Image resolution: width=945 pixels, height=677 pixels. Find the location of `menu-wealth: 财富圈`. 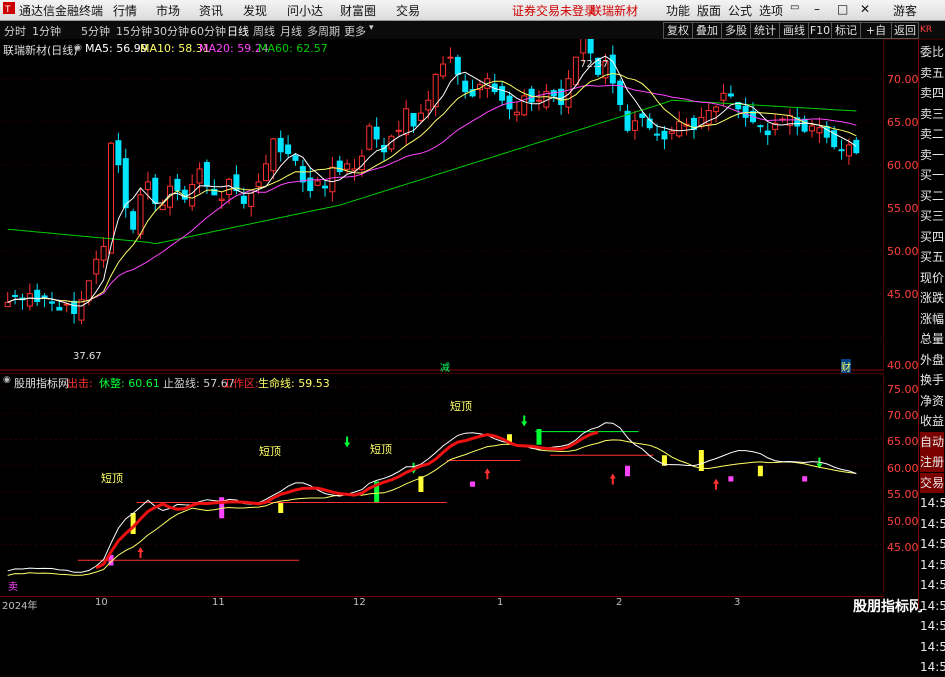

menu-wealth: 财富圈 is located at coordinates (358, 10).